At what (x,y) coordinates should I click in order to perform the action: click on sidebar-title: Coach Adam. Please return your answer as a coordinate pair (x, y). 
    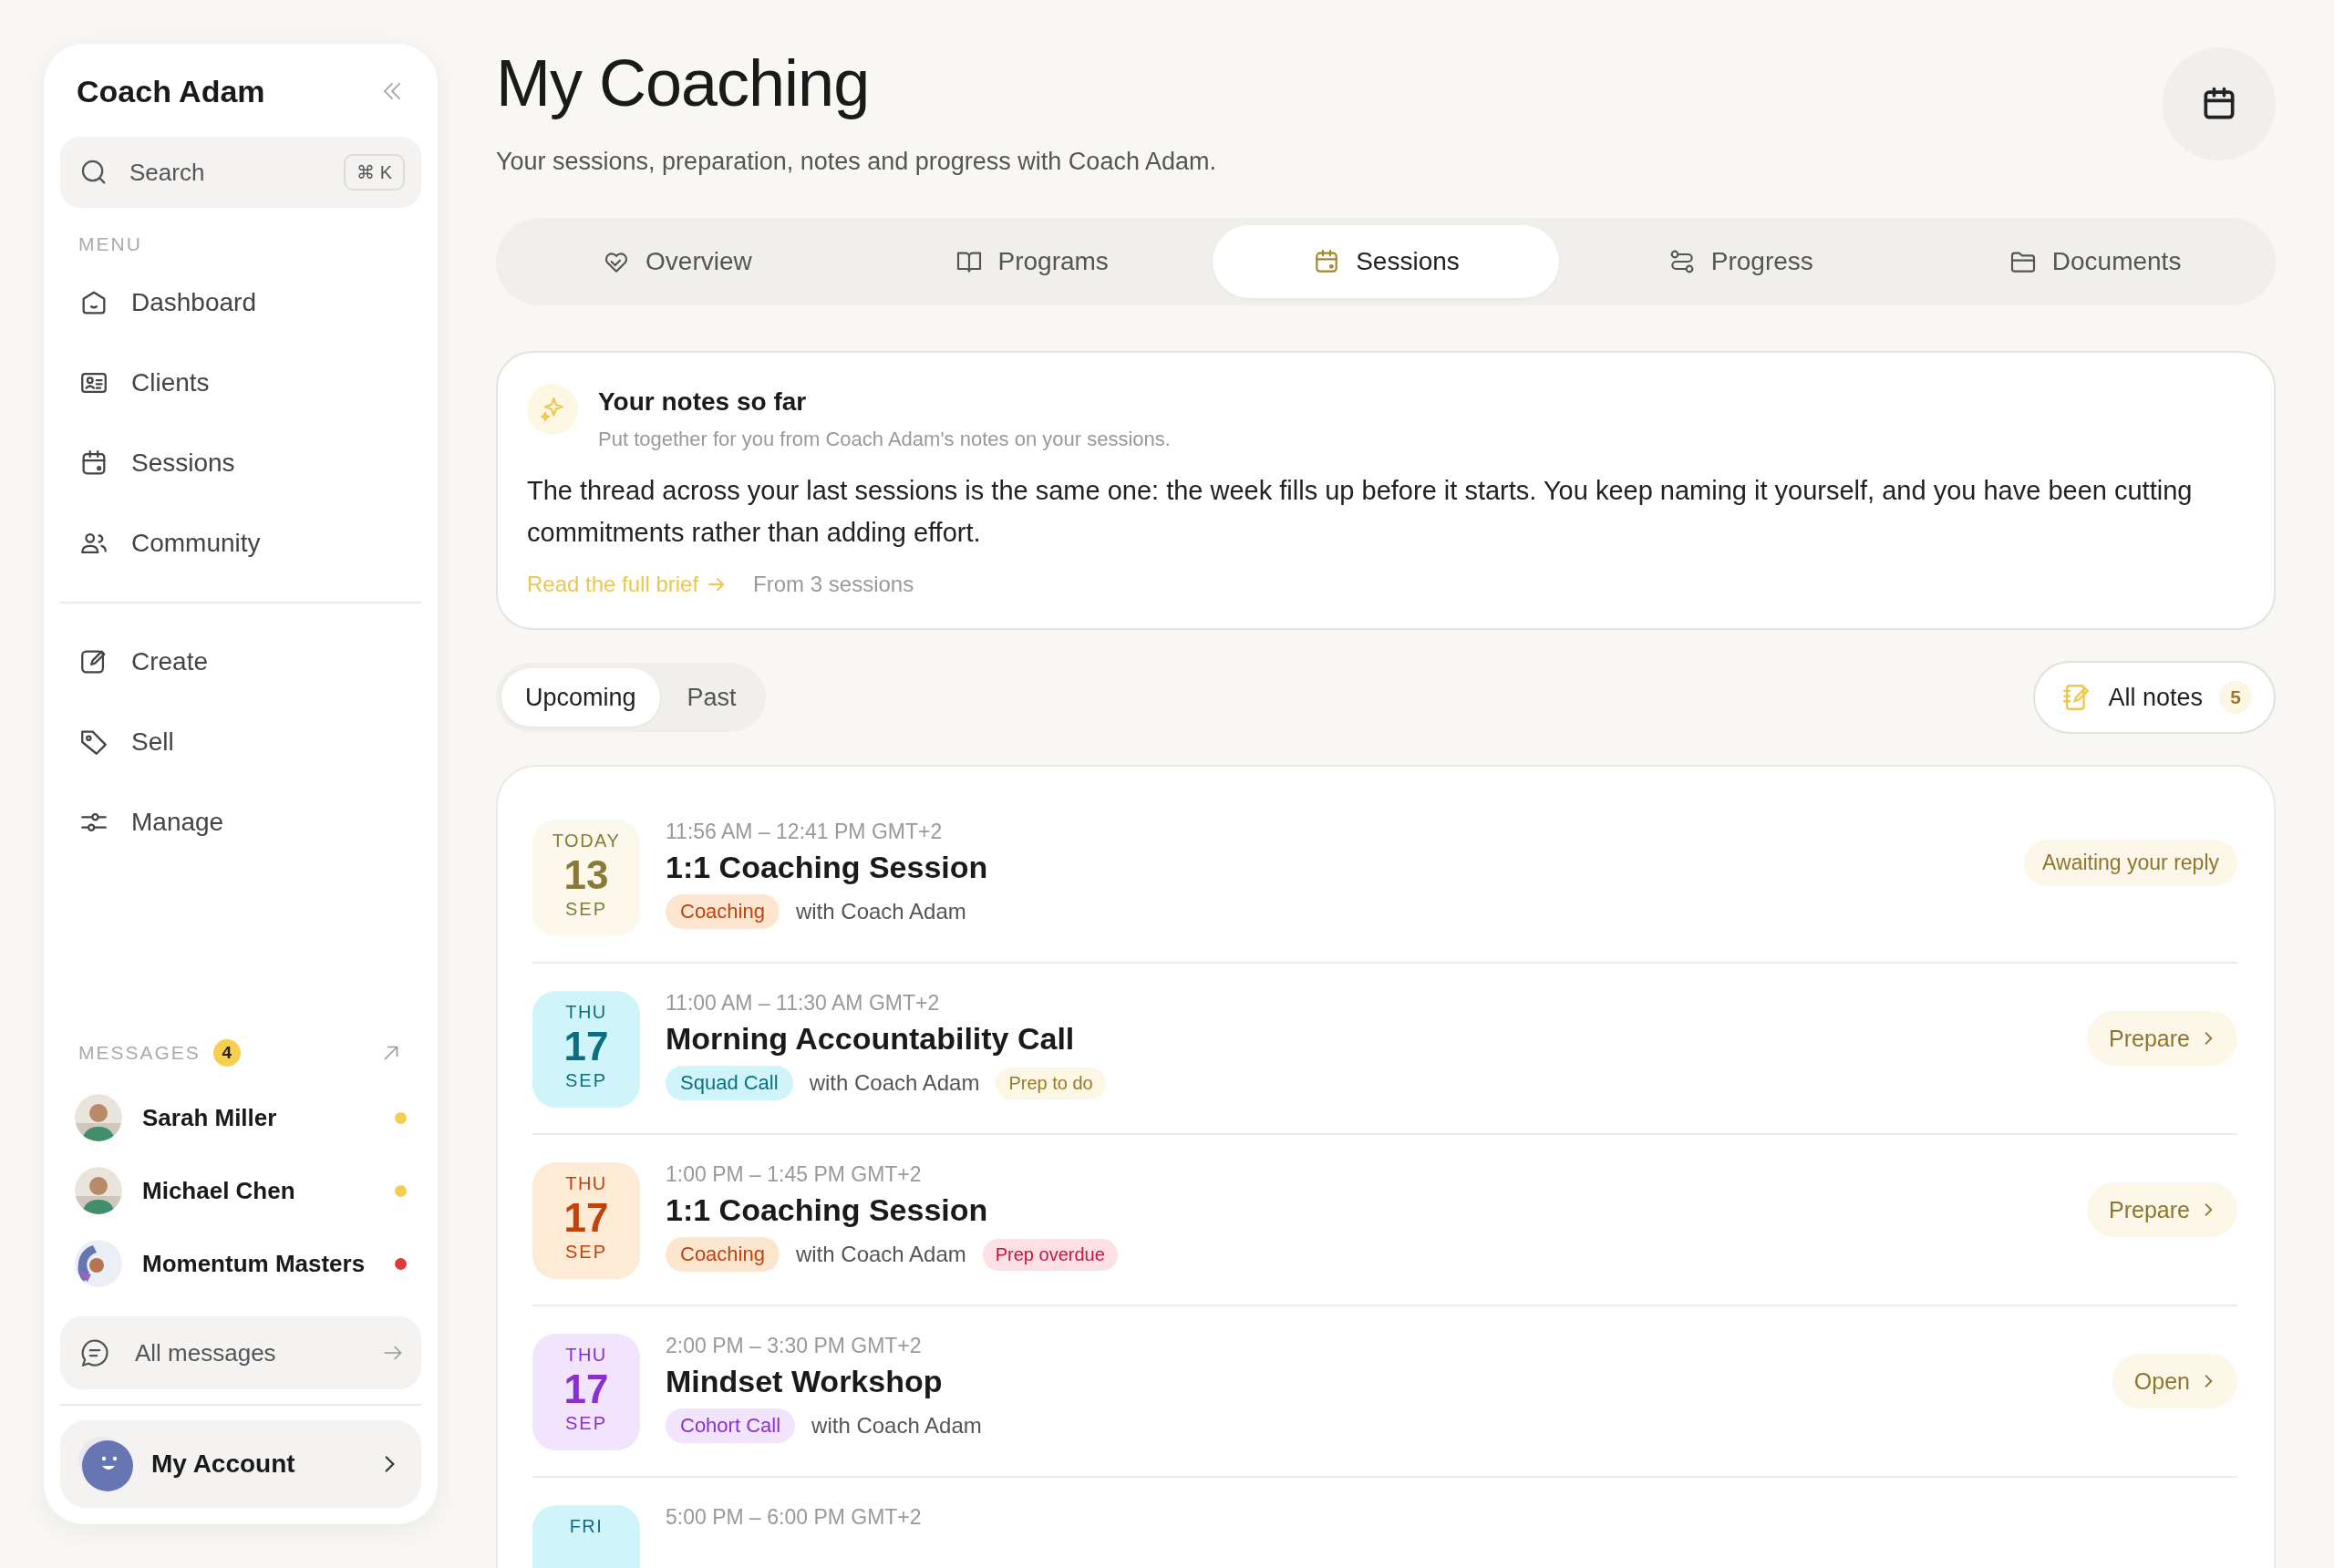
    Looking at the image, I should click on (171, 91).